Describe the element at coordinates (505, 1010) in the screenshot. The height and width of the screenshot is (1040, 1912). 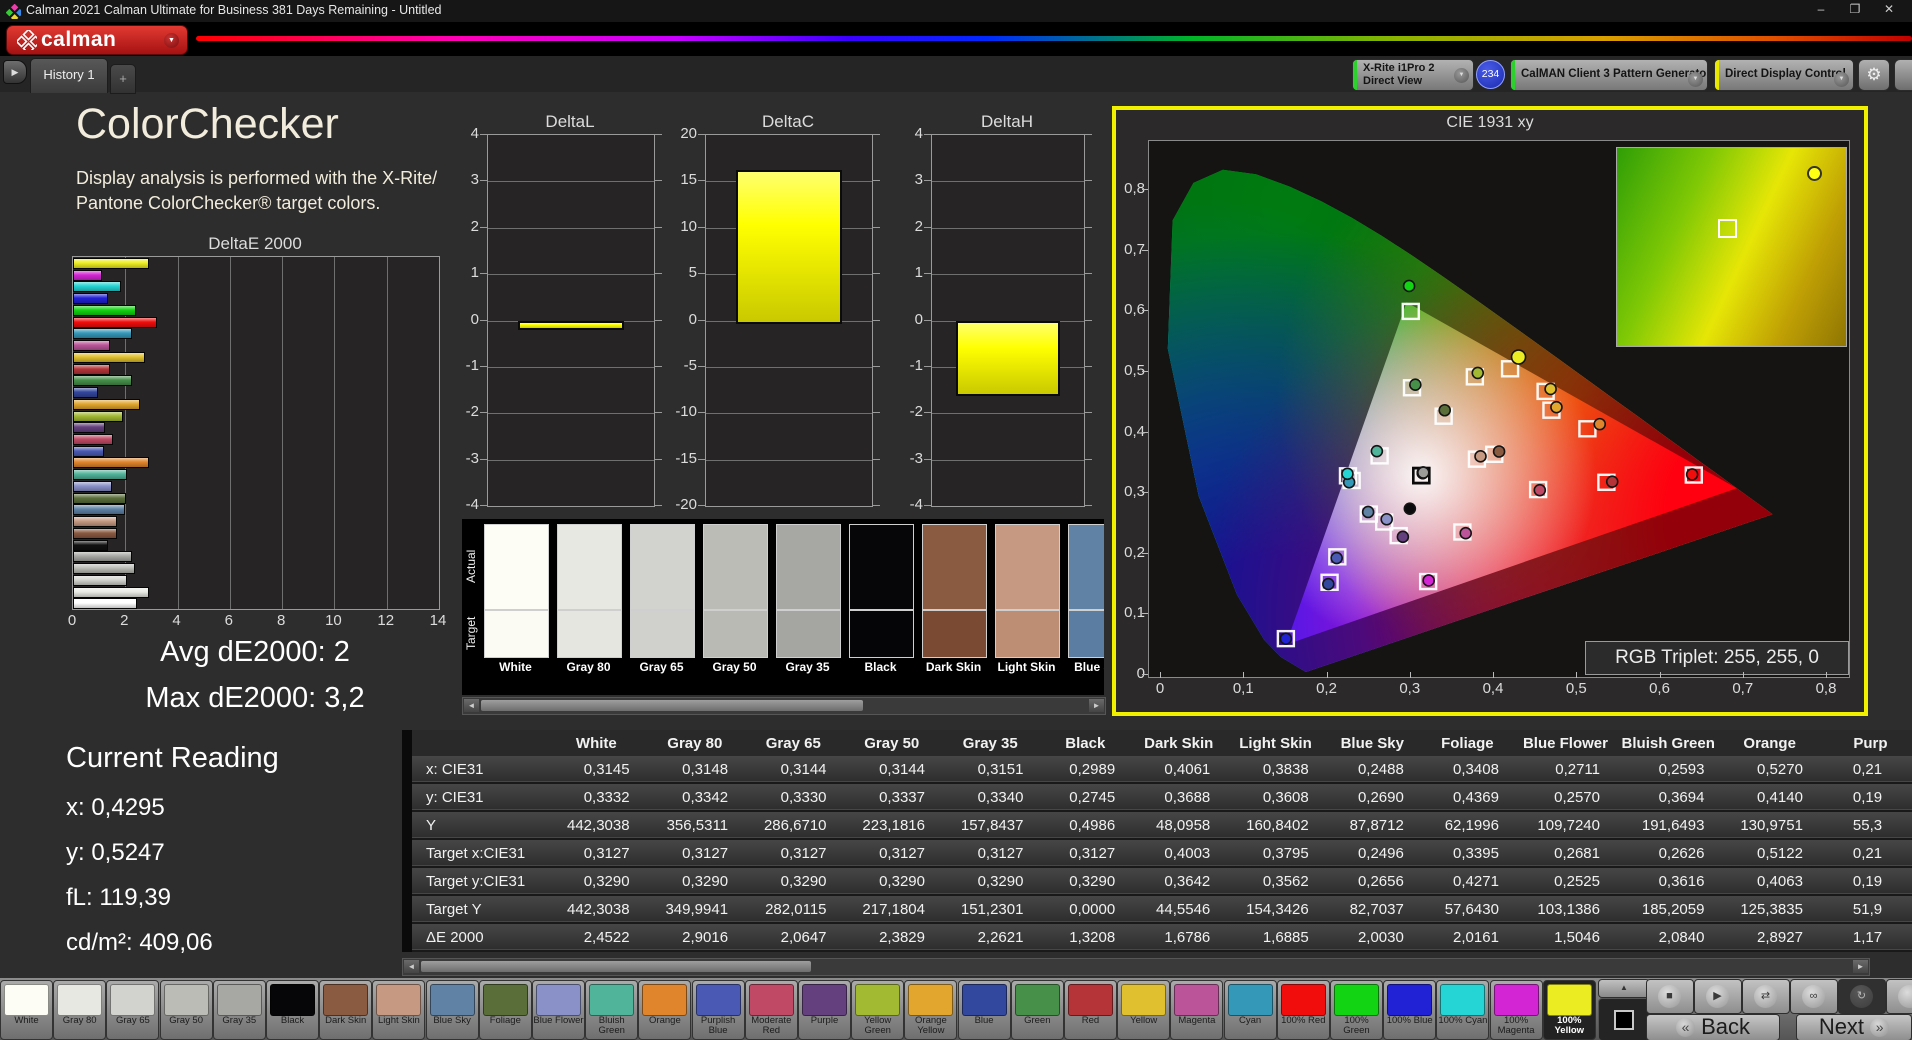
I see `patch-Foliage: Foliage` at that location.